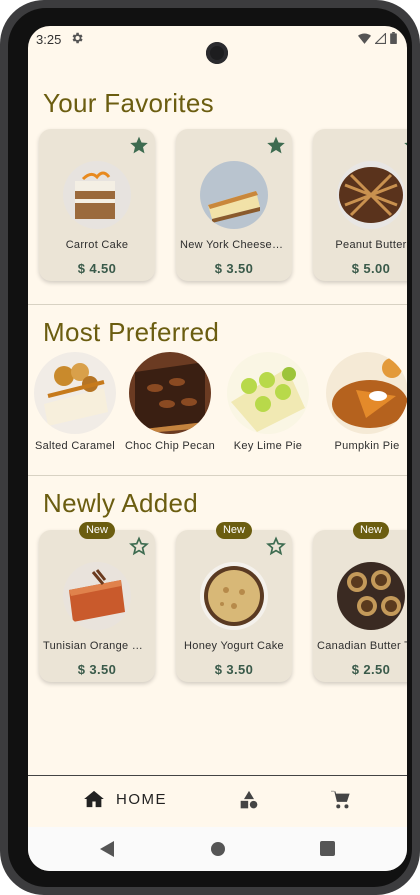 This screenshot has width=420, height=895. What do you see at coordinates (249, 800) in the screenshot?
I see `categories-icon` at bounding box center [249, 800].